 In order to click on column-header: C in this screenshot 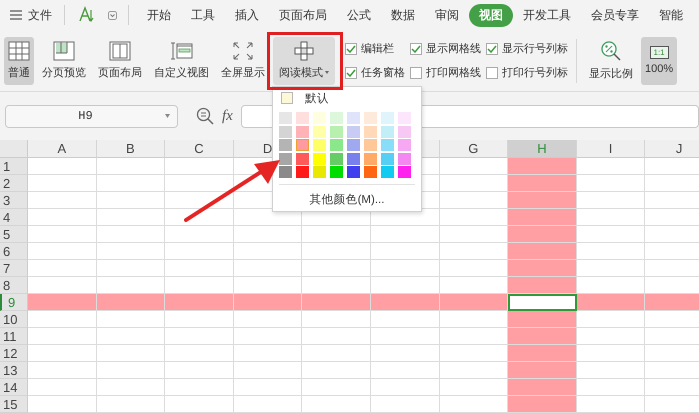, I will do `click(199, 149)`.